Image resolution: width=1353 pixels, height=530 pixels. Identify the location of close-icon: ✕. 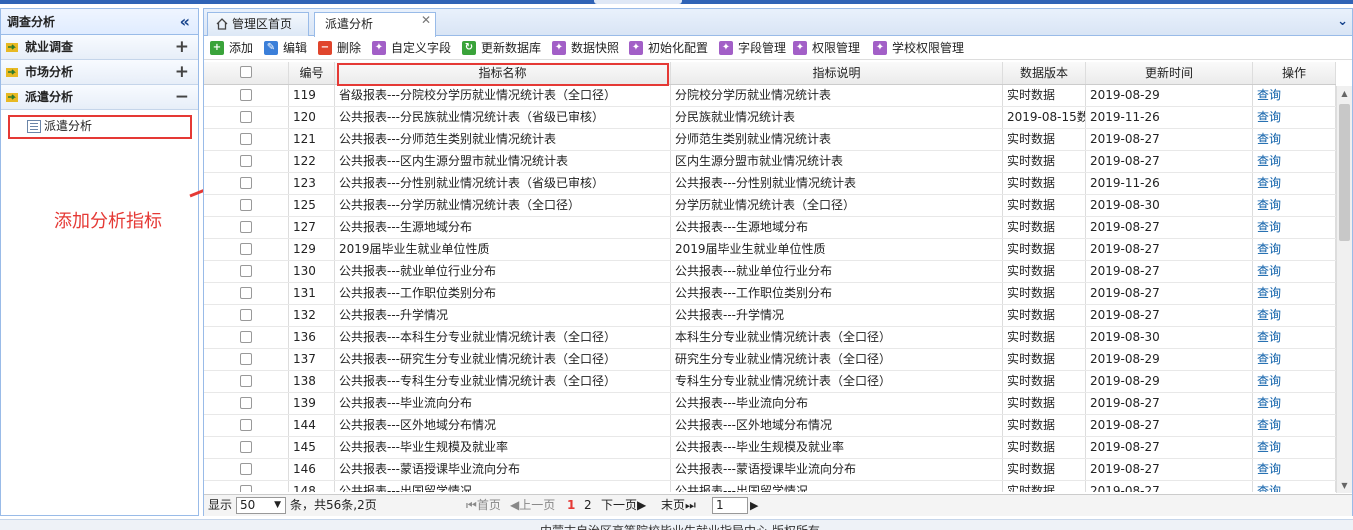
(426, 20).